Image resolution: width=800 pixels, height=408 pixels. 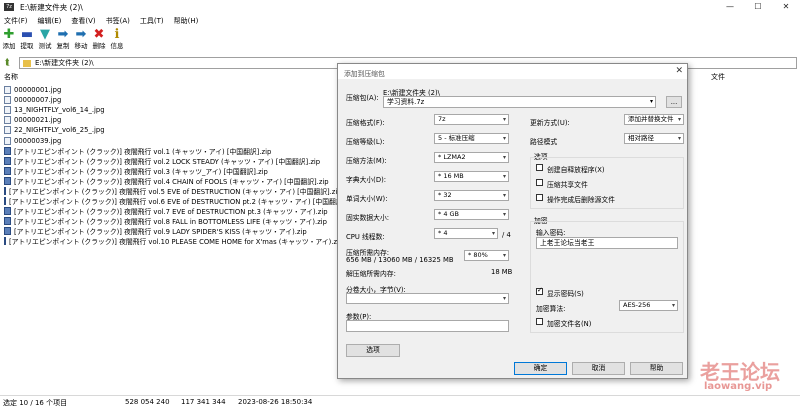 I want to click on toolbar-label: 添加, so click(x=9, y=46).